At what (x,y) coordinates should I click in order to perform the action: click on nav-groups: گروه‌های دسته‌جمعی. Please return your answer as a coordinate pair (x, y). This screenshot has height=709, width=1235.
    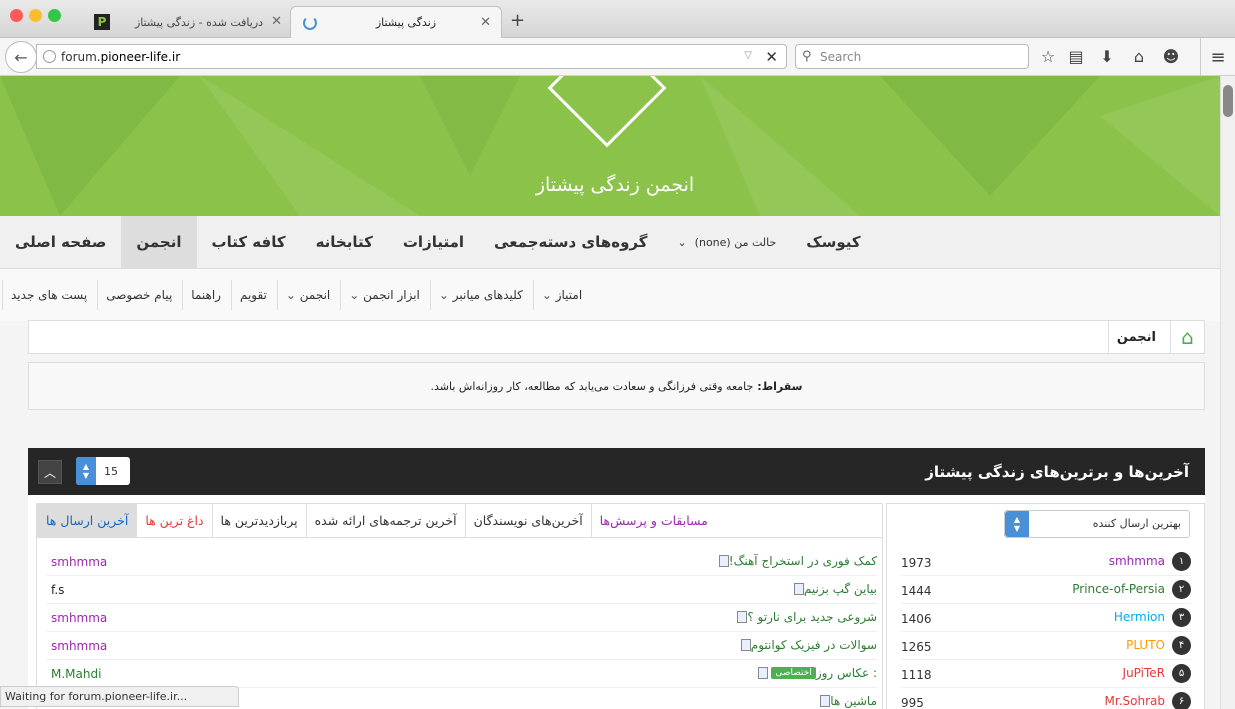
    Looking at the image, I should click on (570, 242).